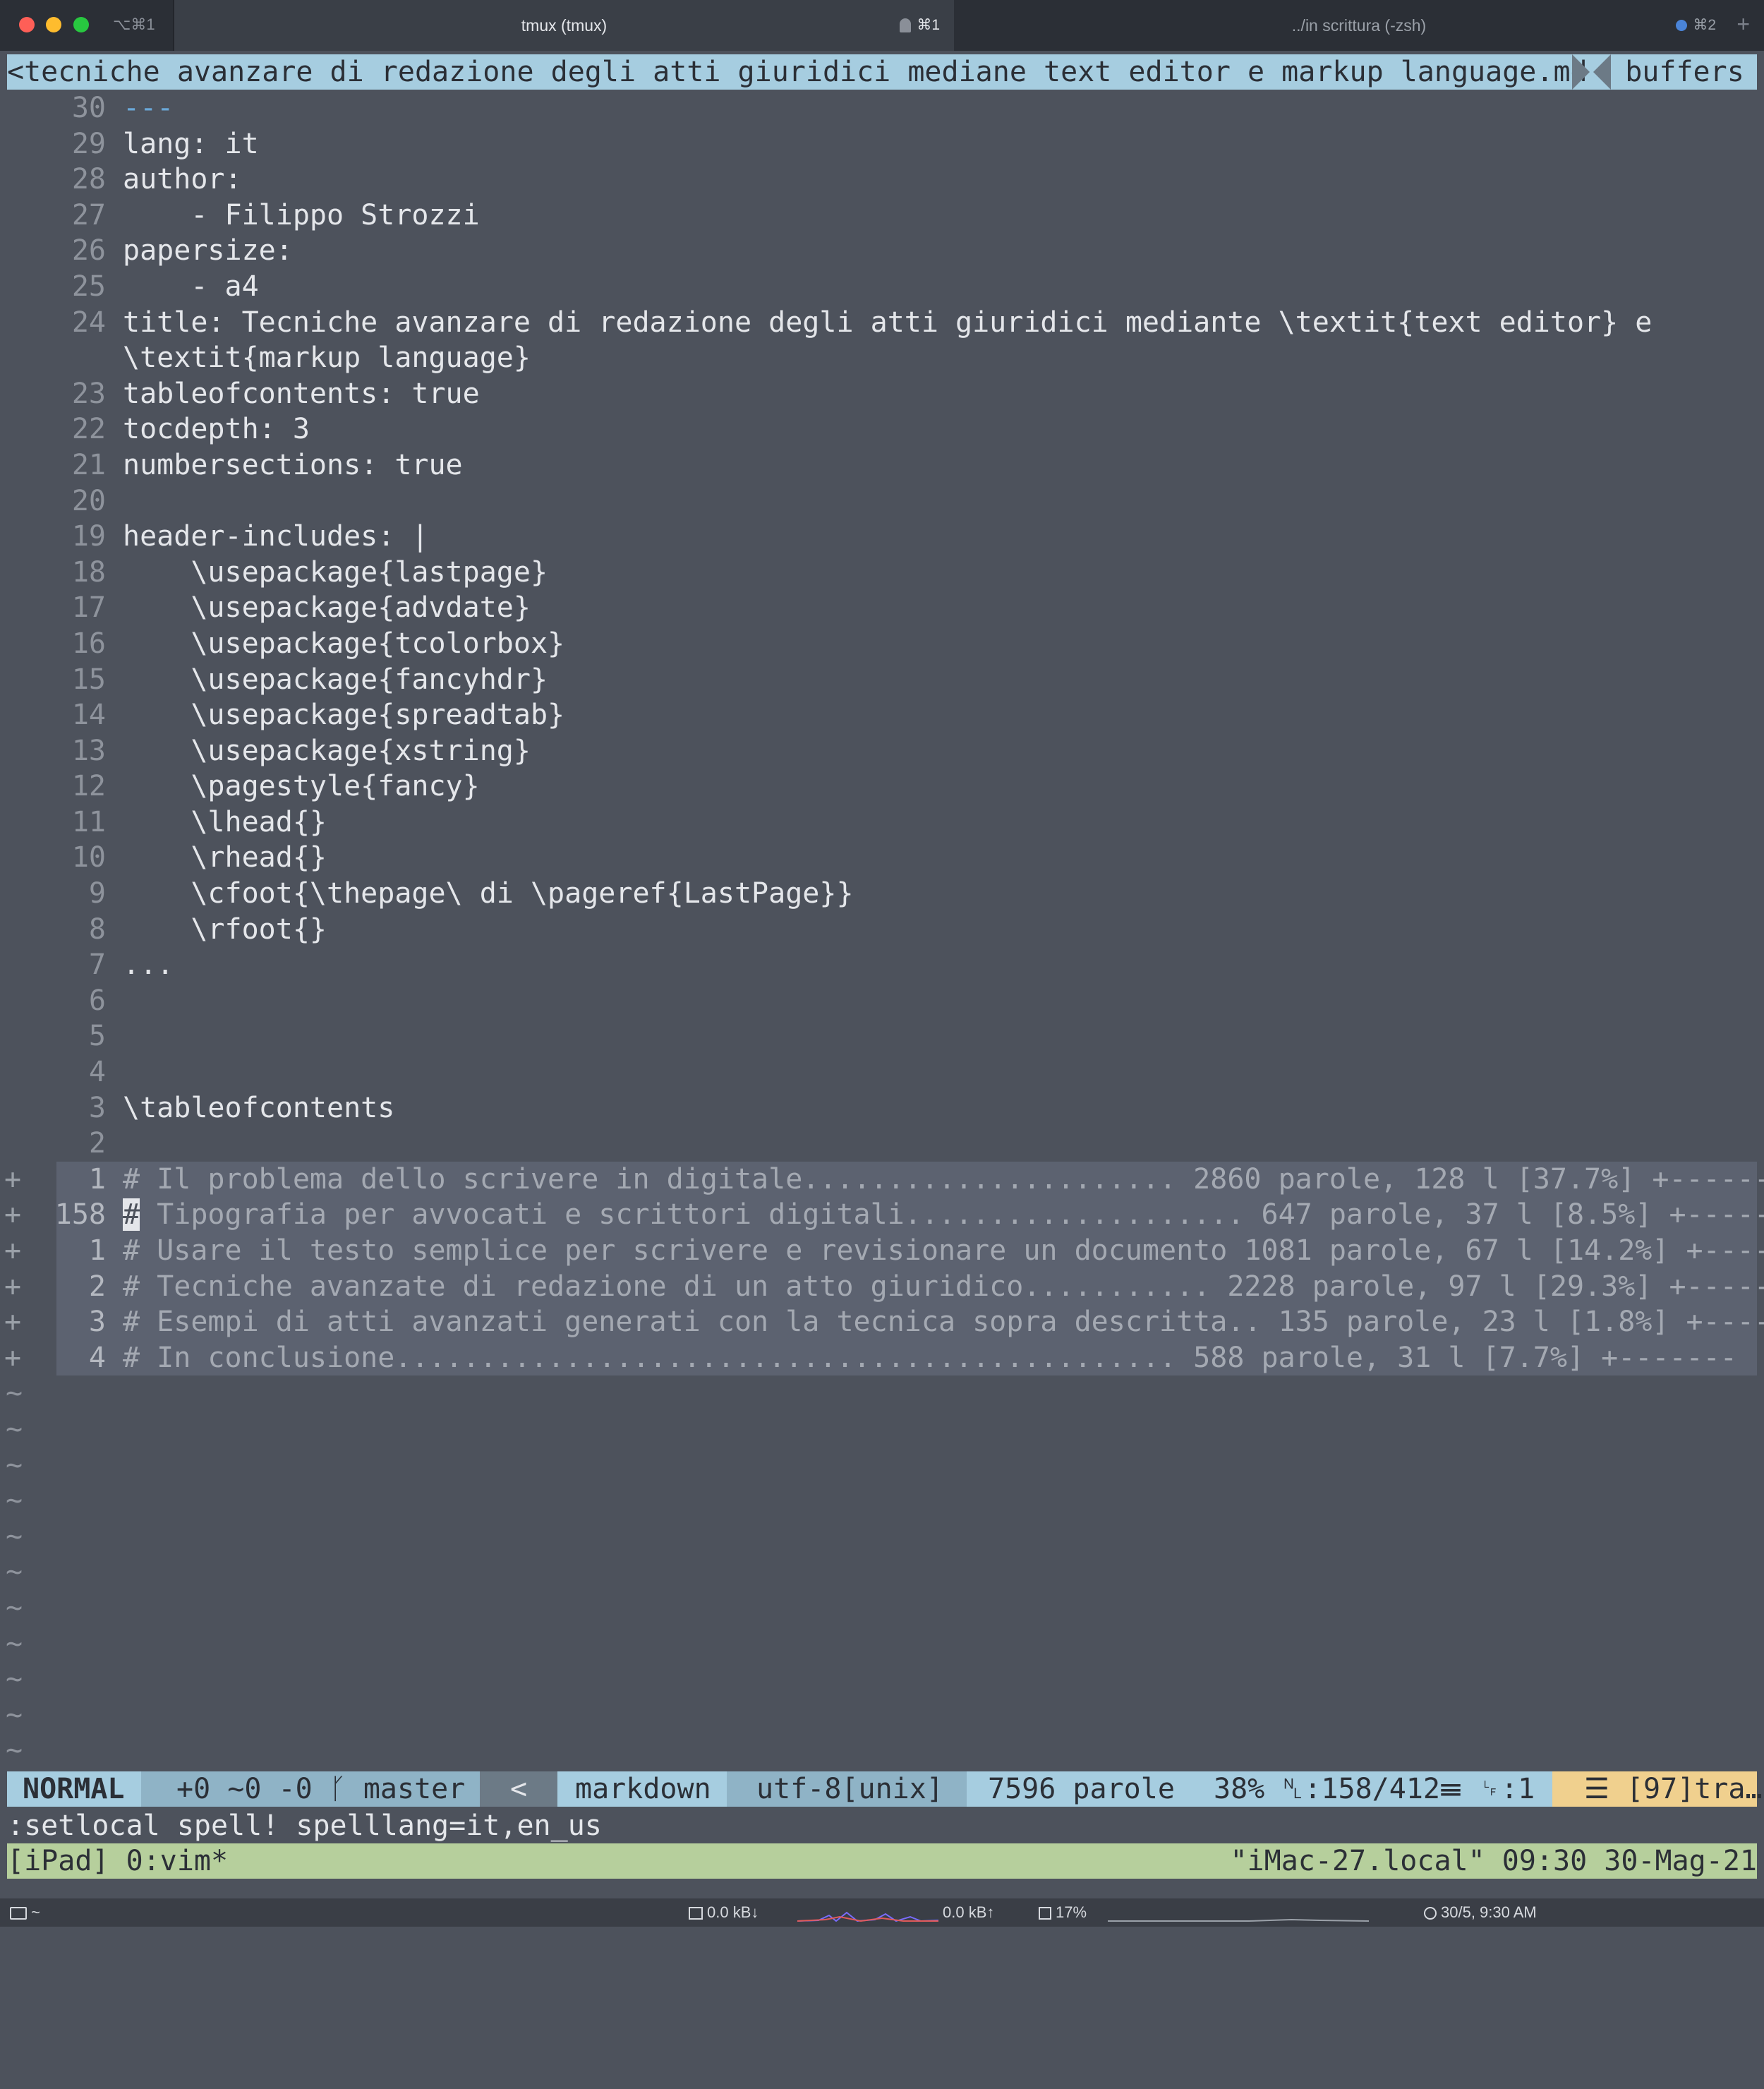 This screenshot has height=2089, width=1764. I want to click on code-line: 4, so click(882, 1072).